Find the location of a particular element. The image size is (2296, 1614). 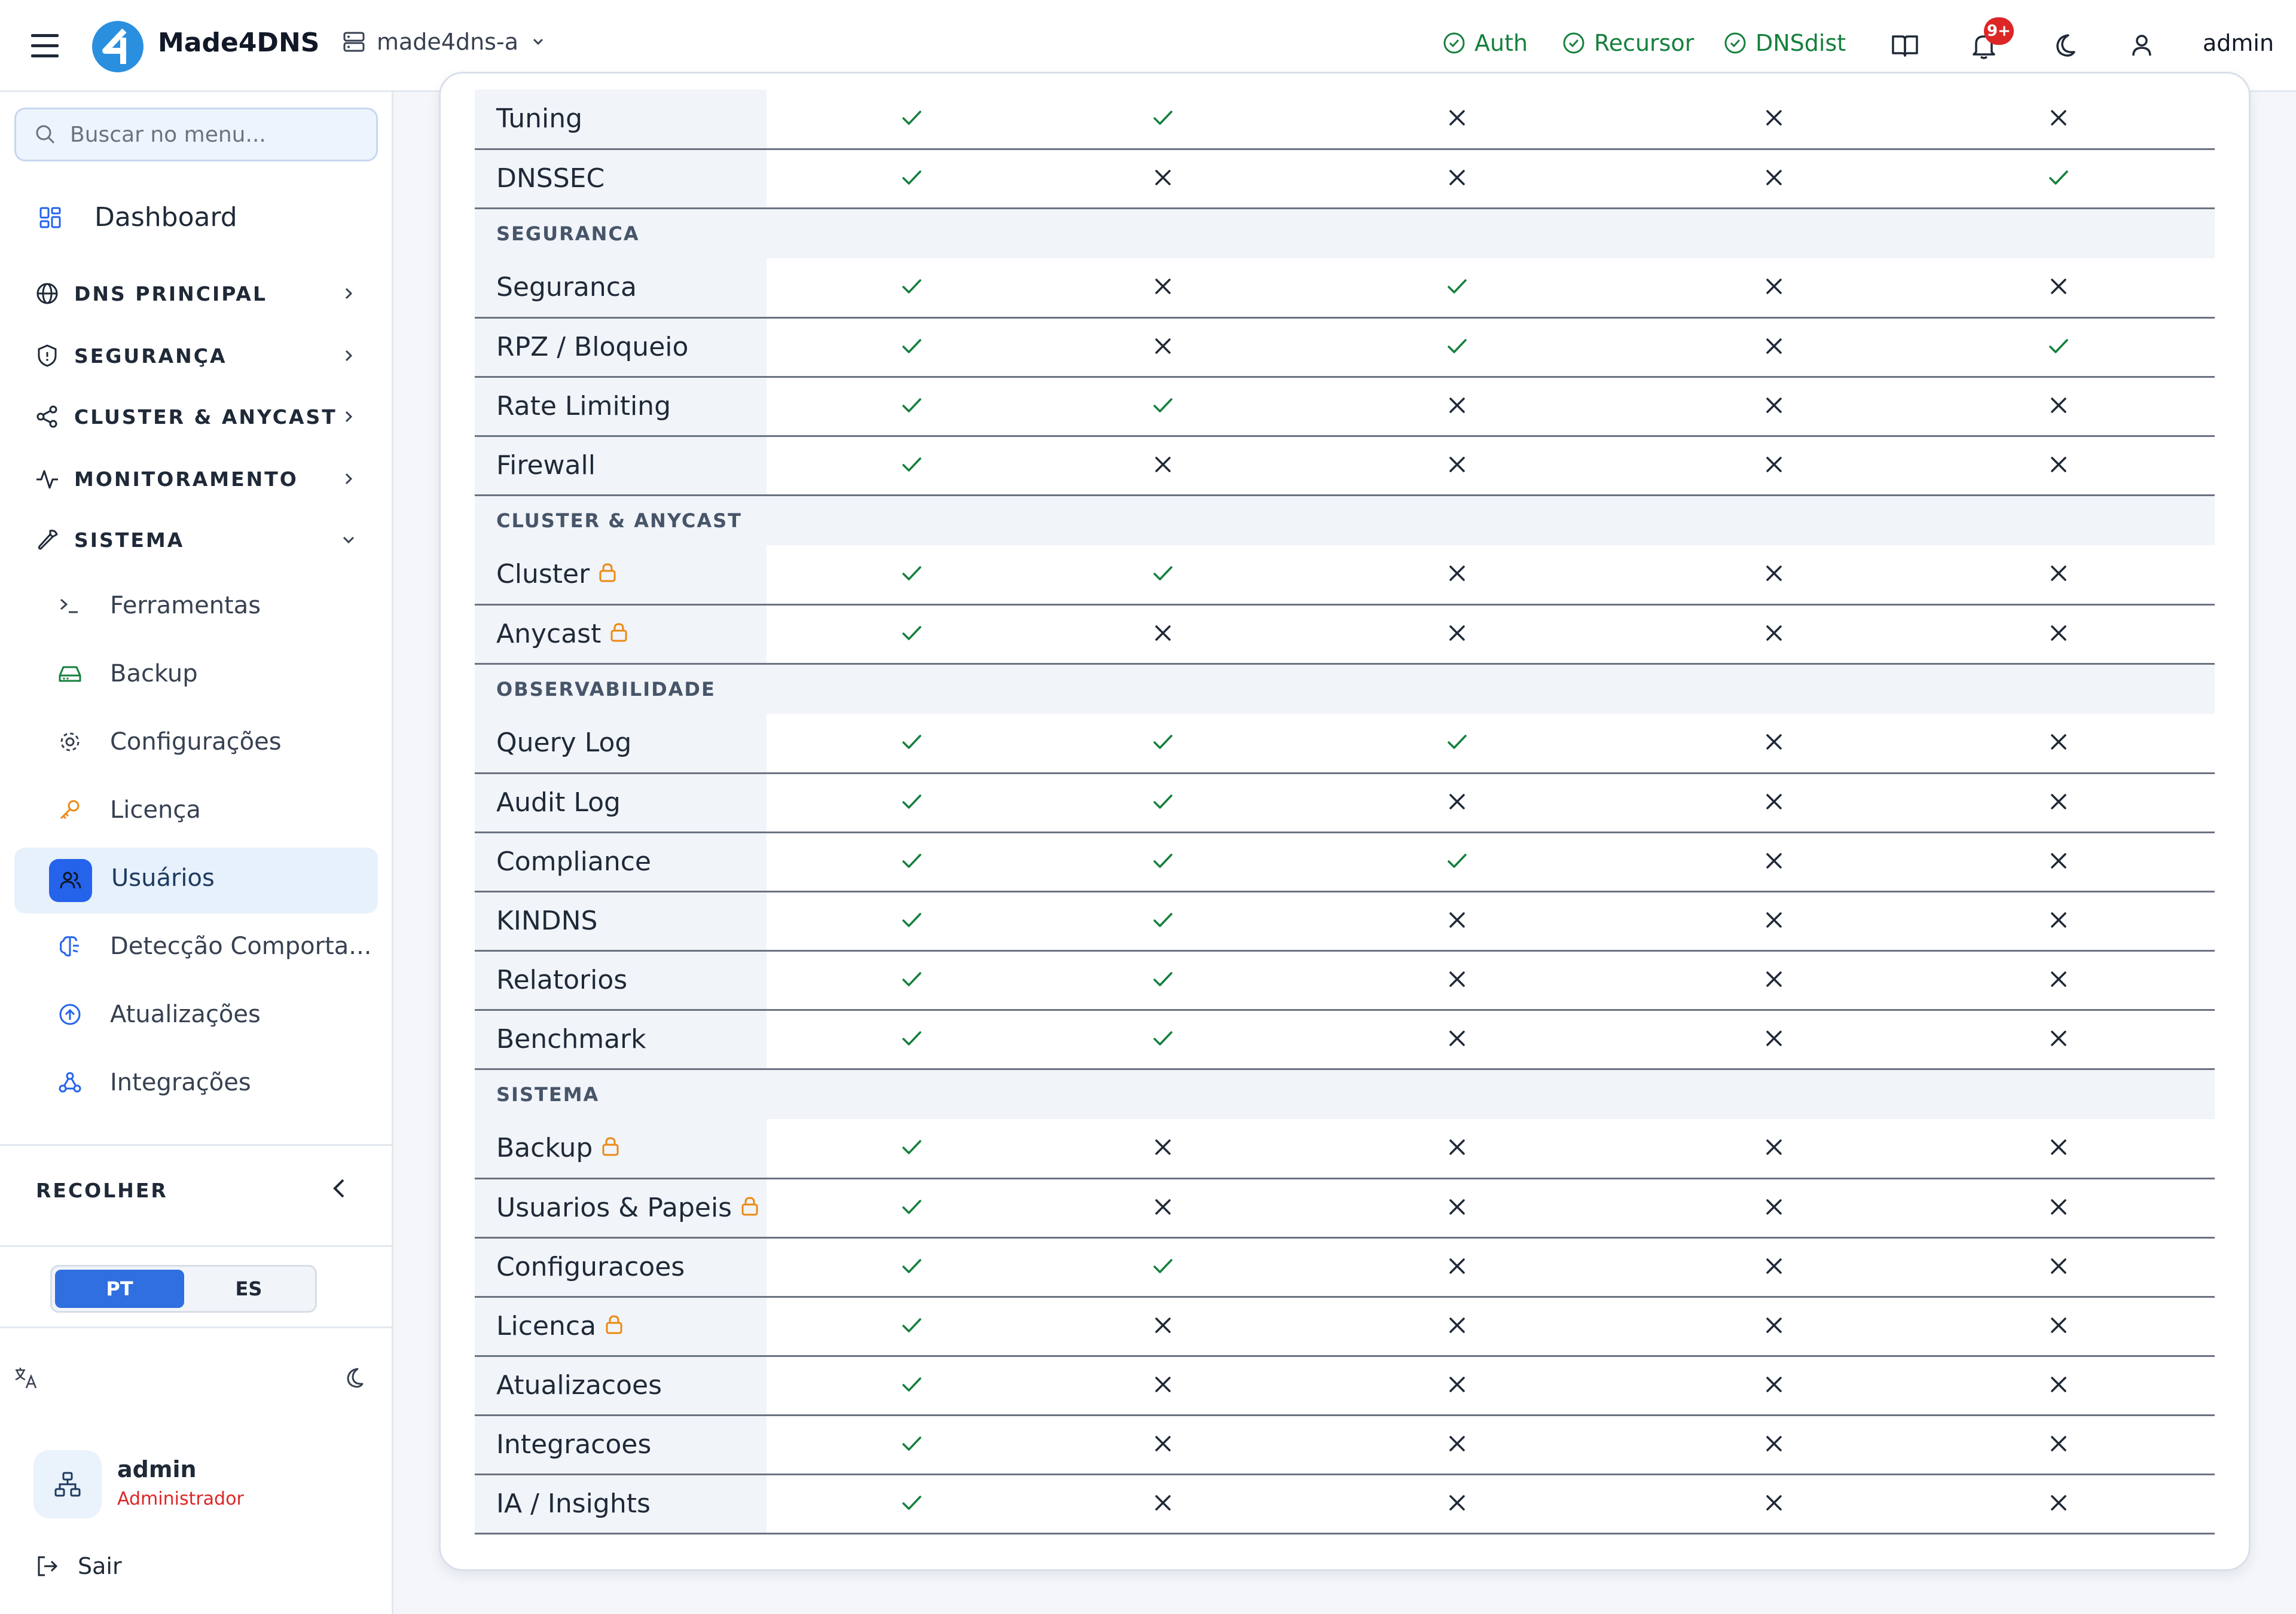

lang-pt-button: PT is located at coordinates (120, 1289).